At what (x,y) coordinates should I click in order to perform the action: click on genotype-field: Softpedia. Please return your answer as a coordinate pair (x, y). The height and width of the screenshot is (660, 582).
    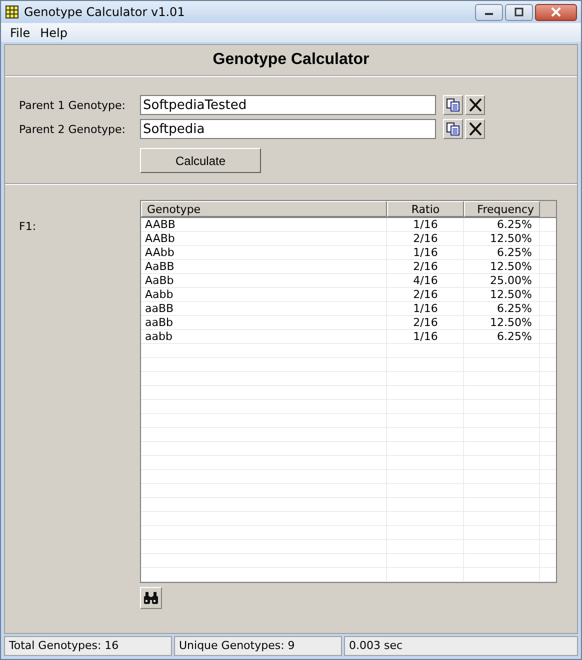
    Looking at the image, I should click on (288, 129).